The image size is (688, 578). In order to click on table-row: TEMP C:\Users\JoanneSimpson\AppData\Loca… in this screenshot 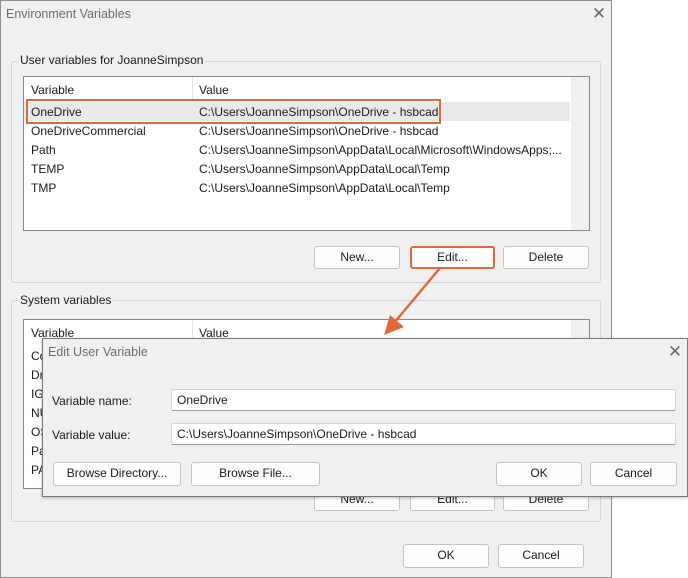, I will do `click(297, 168)`.